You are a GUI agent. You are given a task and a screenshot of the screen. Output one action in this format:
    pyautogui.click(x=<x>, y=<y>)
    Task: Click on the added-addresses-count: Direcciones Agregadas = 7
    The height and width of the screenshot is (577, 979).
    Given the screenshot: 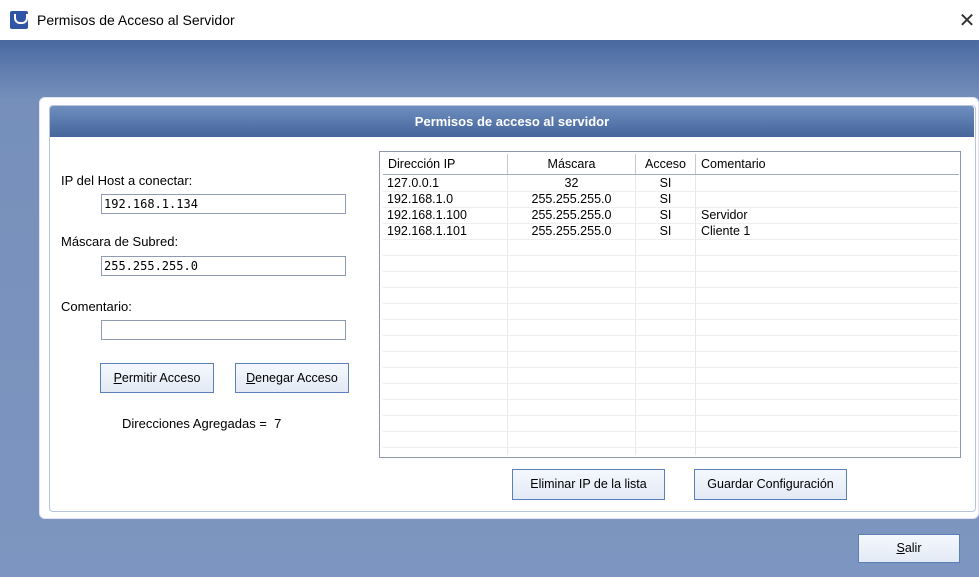 What is the action you would take?
    pyautogui.click(x=202, y=423)
    